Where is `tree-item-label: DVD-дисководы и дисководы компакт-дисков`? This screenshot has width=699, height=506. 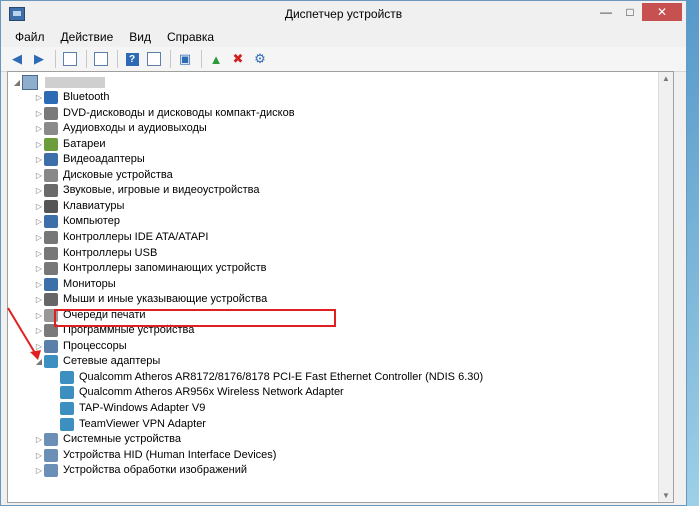 tree-item-label: DVD-дисководы и дисководы компакт-дисков is located at coordinates (179, 113).